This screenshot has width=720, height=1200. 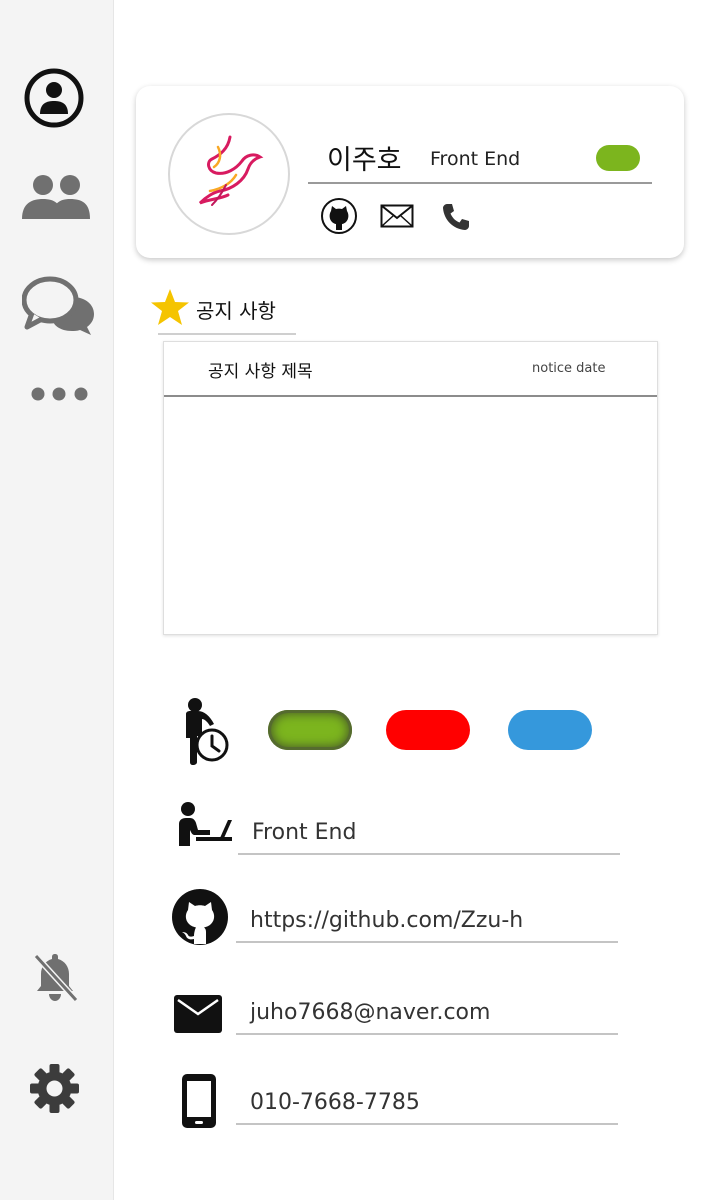 What do you see at coordinates (60, 394) in the screenshot?
I see `more-dots-icon` at bounding box center [60, 394].